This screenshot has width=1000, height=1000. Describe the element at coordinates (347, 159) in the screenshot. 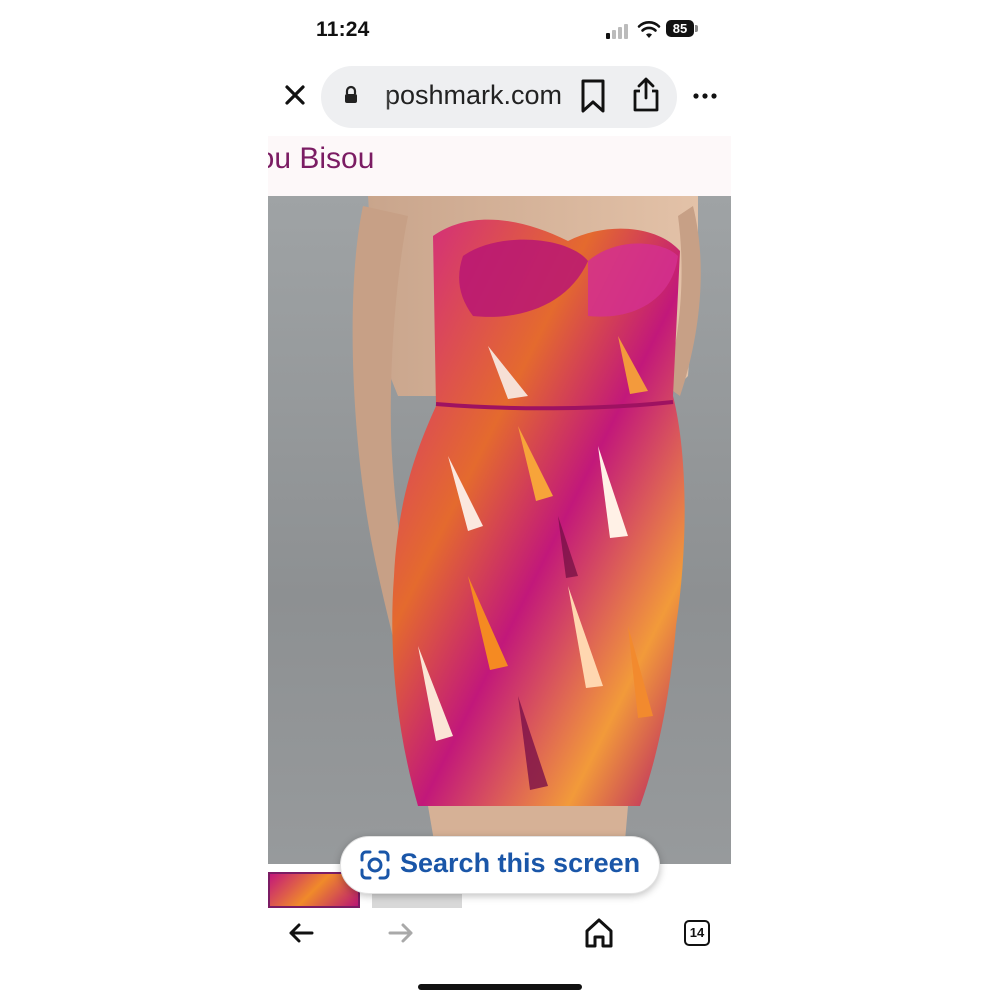

I see `brand-name: Bisou Bisou` at that location.